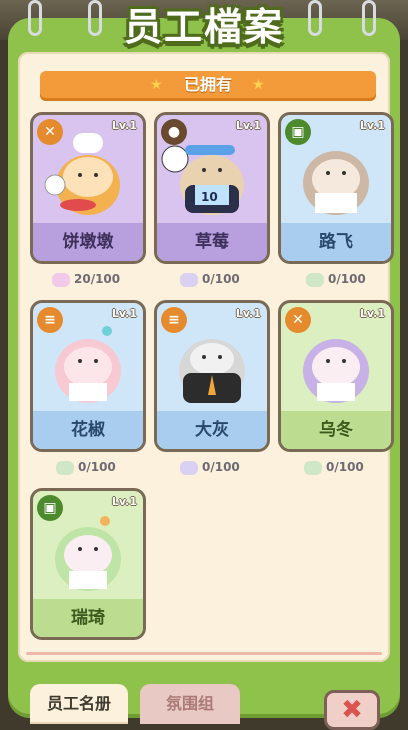 The image size is (408, 730). I want to click on close-icon: ✖, so click(352, 710).